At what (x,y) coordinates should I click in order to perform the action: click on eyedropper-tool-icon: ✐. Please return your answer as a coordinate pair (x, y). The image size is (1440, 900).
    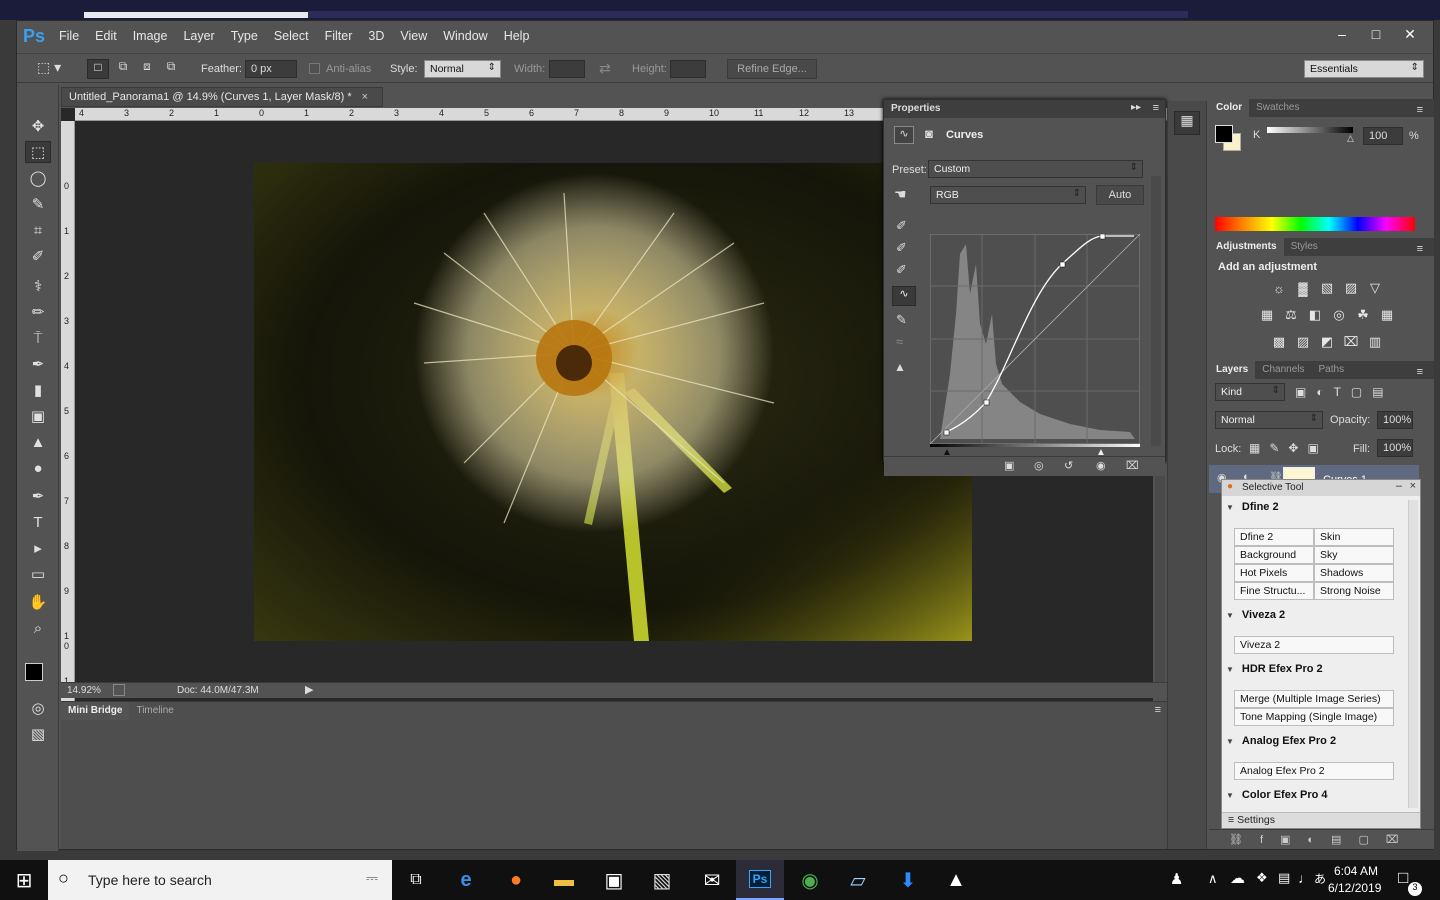
    Looking at the image, I should click on (38, 256).